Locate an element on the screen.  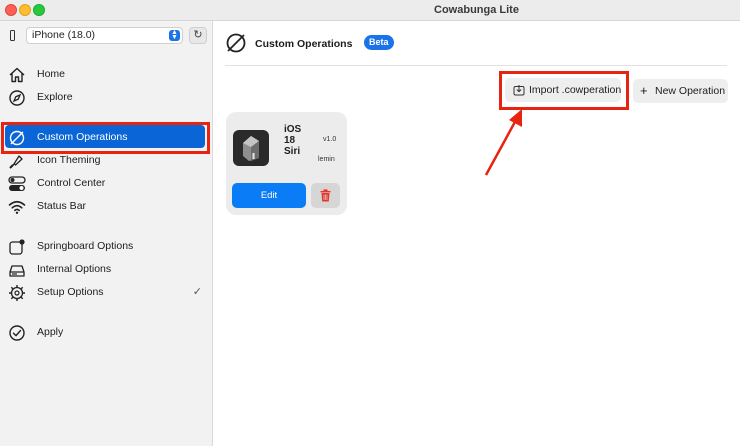
minimize-window-button is located at coordinates (25, 10).